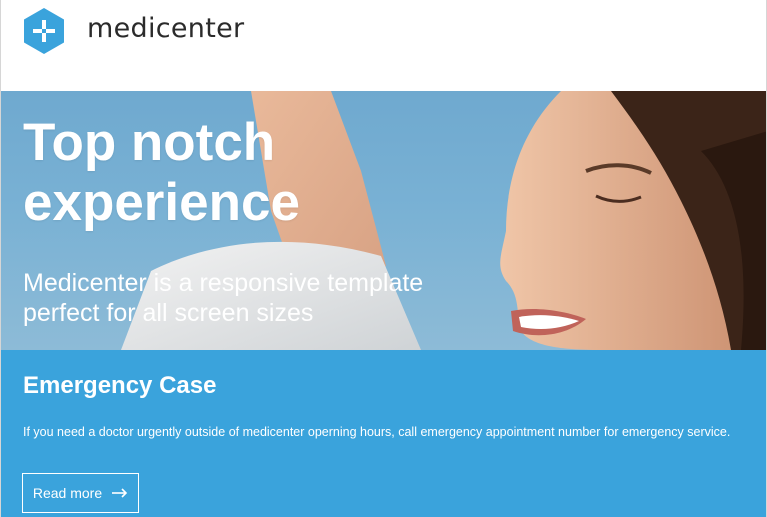  I want to click on read-more-label: Read more, so click(67, 493).